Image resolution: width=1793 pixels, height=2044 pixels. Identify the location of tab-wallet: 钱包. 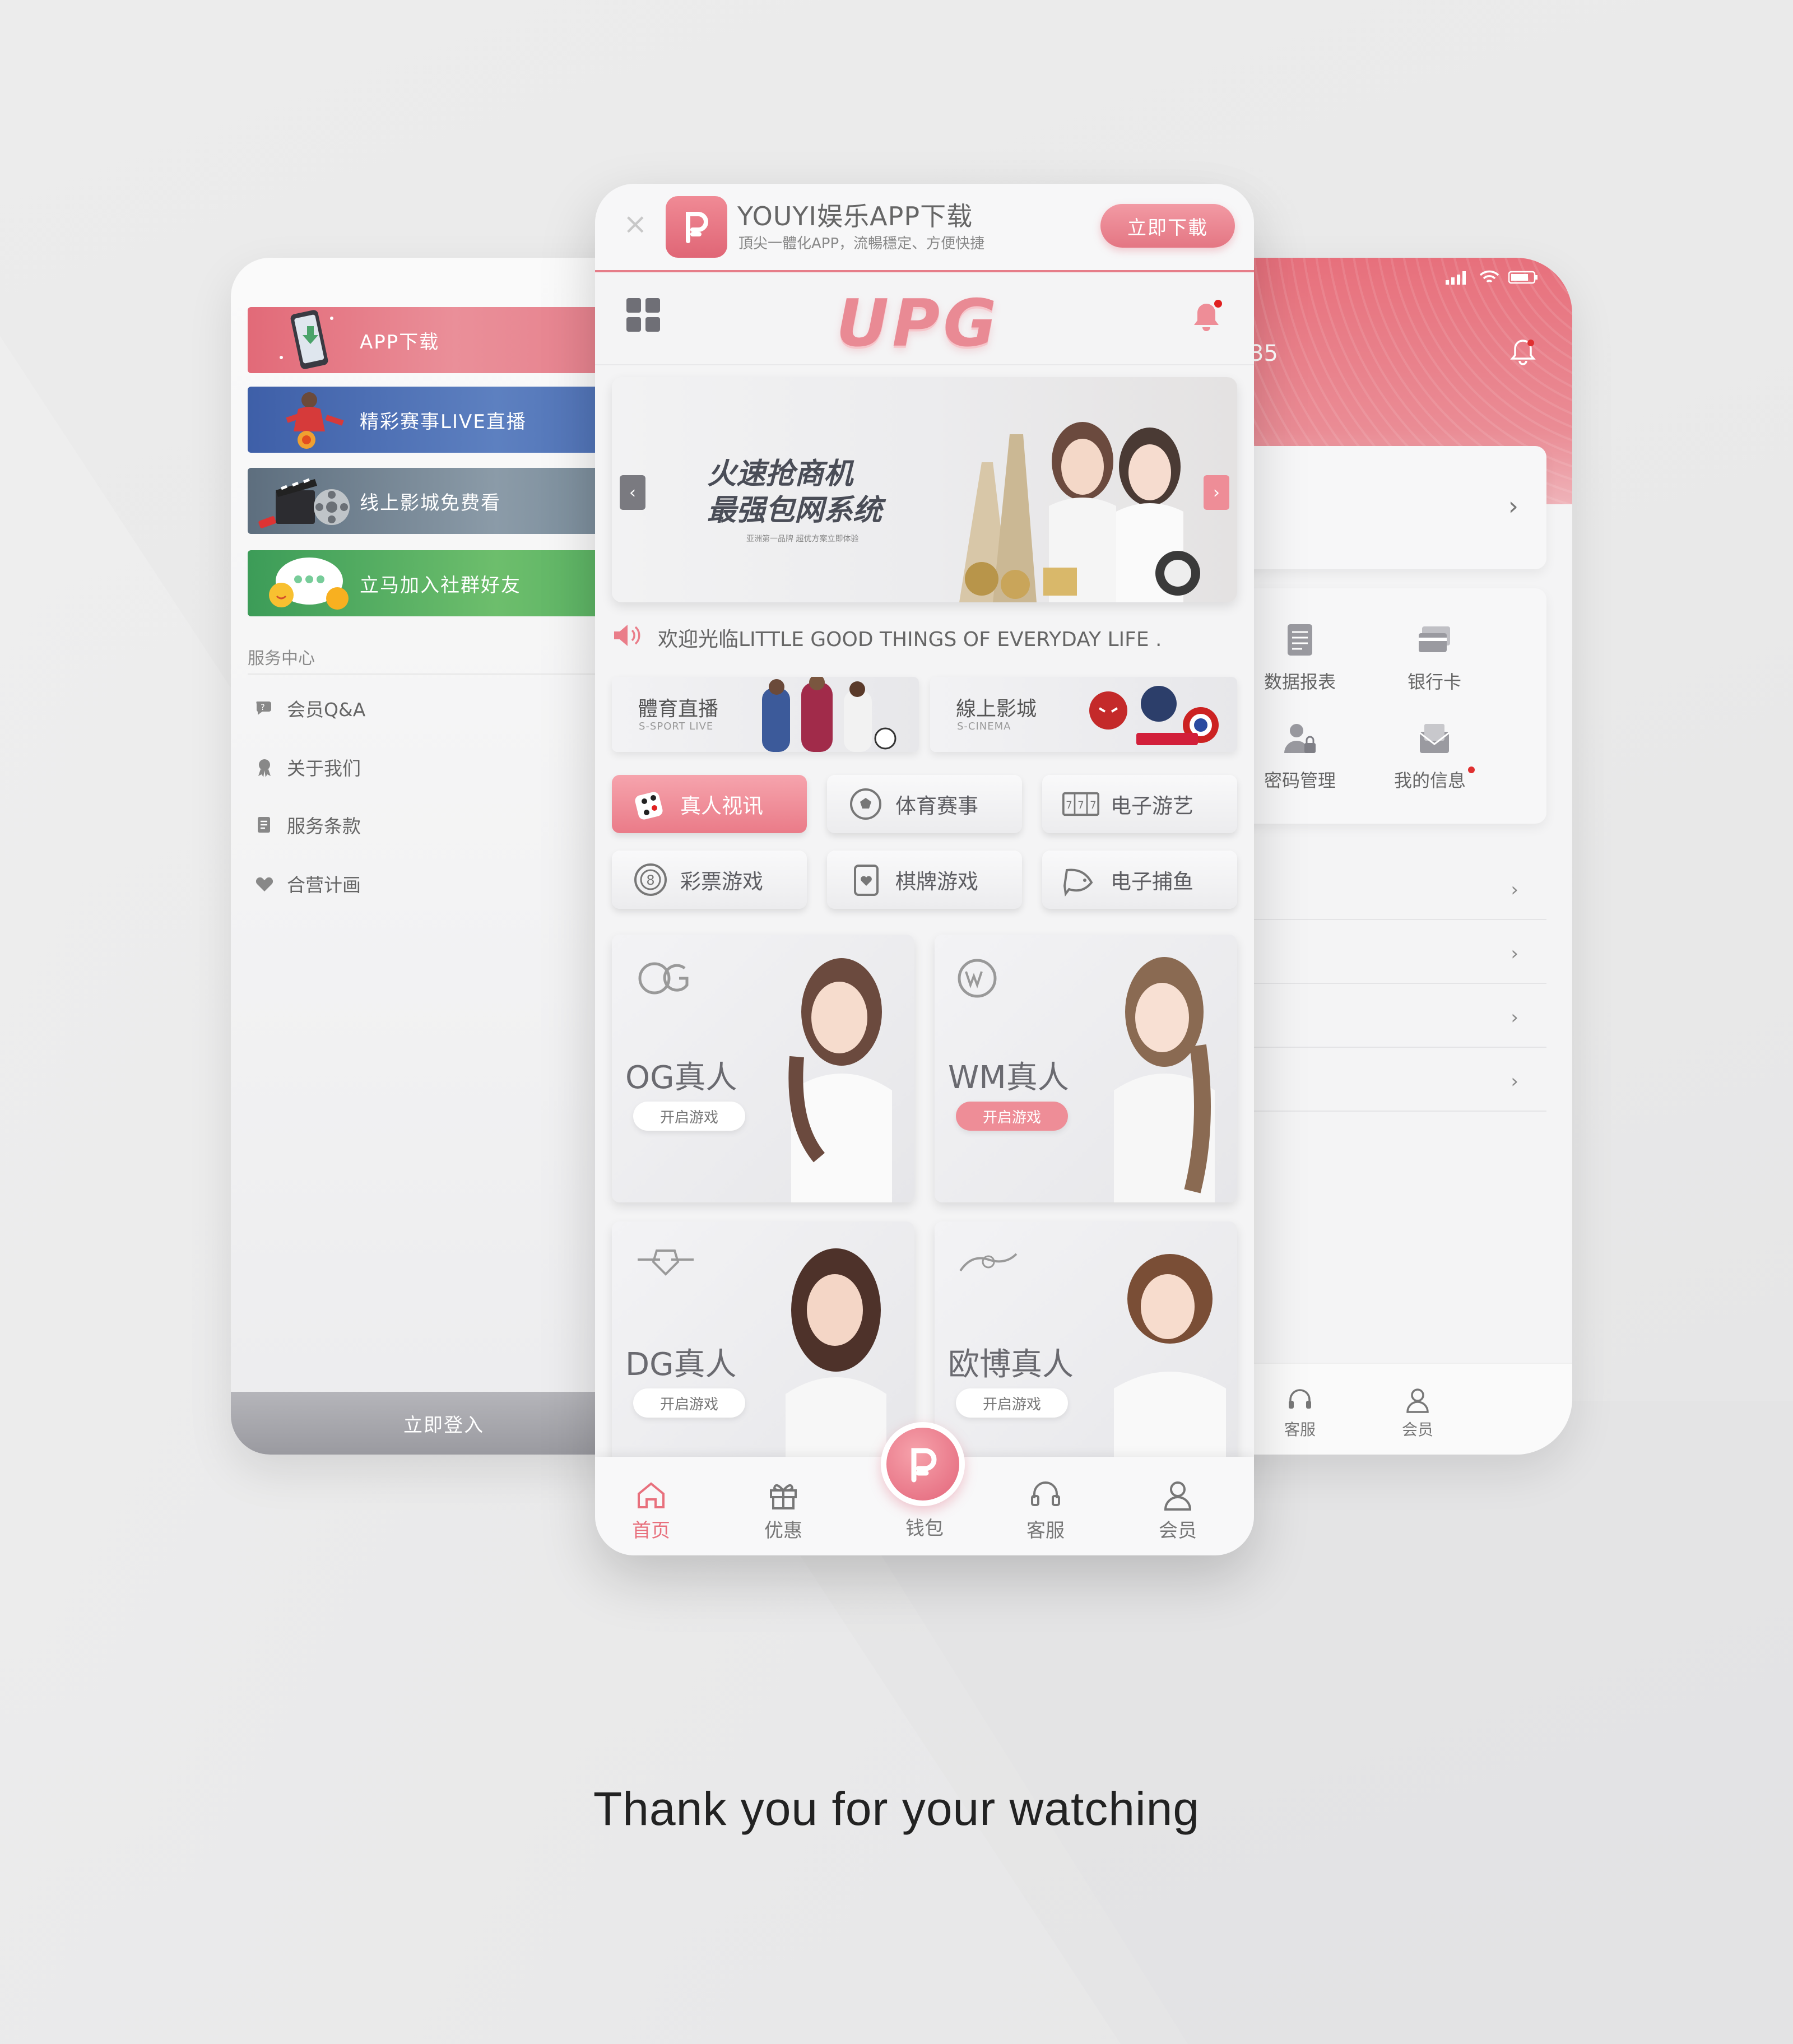
(924, 1526).